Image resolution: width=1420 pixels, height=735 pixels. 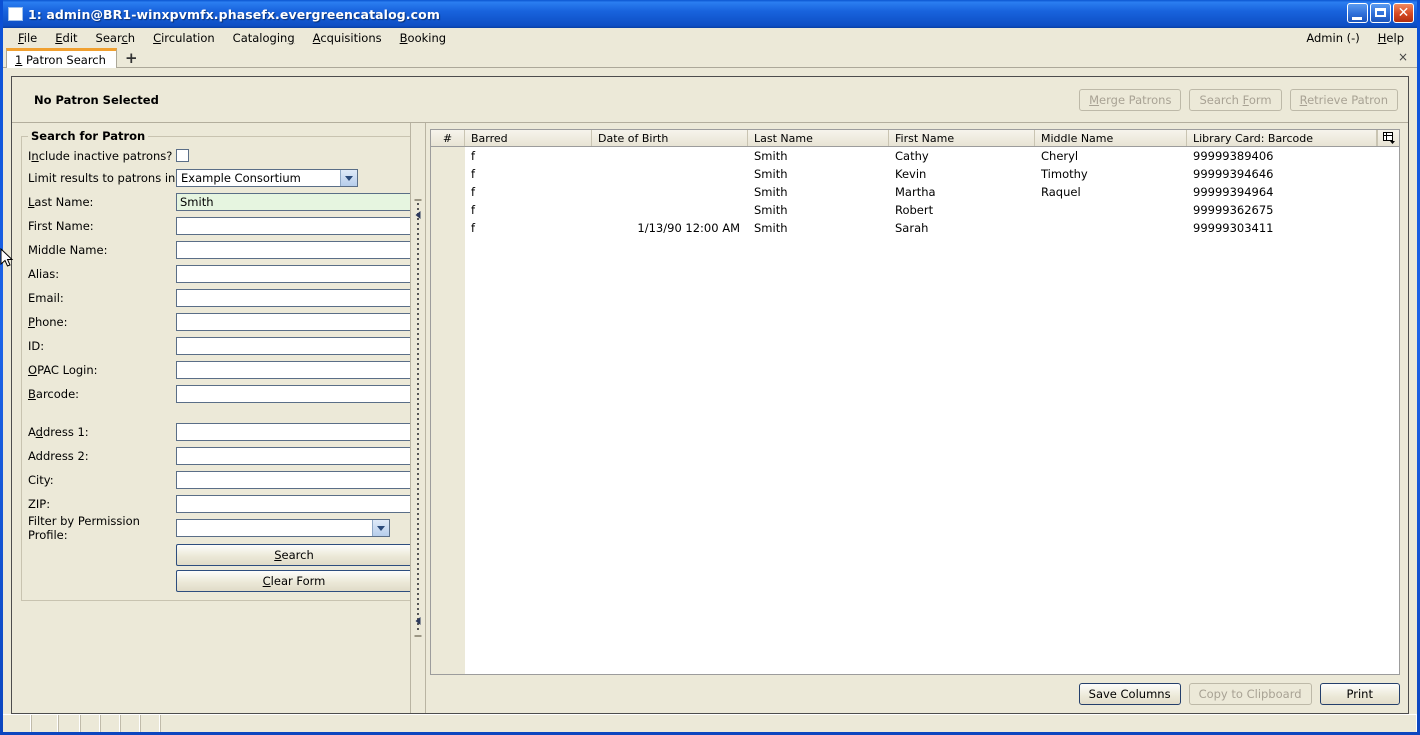 I want to click on menu-file: File, so click(x=27, y=38).